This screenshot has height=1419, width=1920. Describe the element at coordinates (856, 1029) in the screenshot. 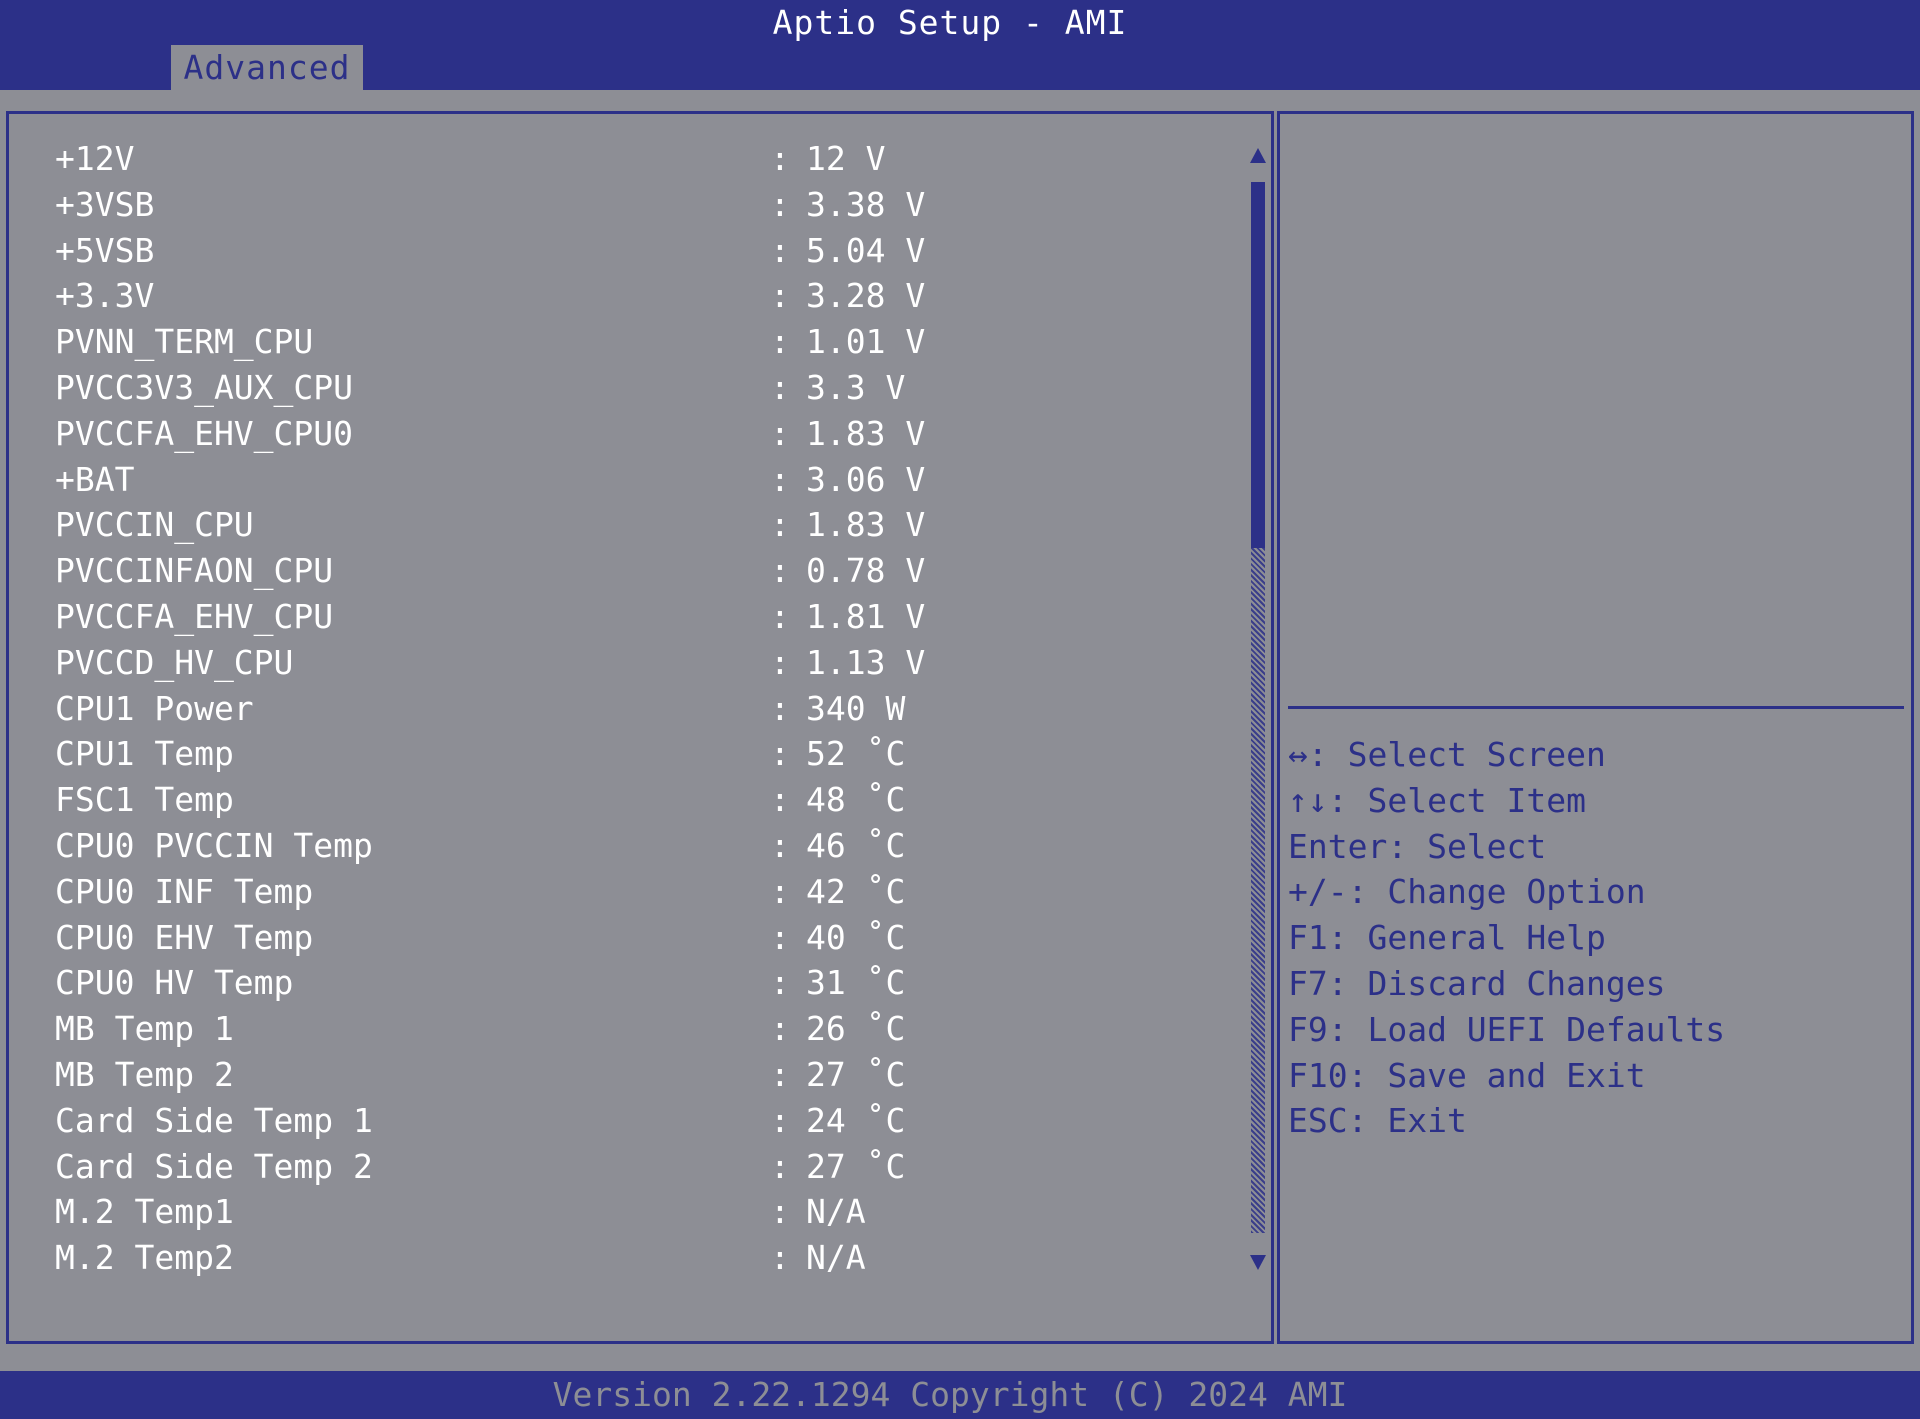

I see `sensor-value: 26 ˚C` at that location.